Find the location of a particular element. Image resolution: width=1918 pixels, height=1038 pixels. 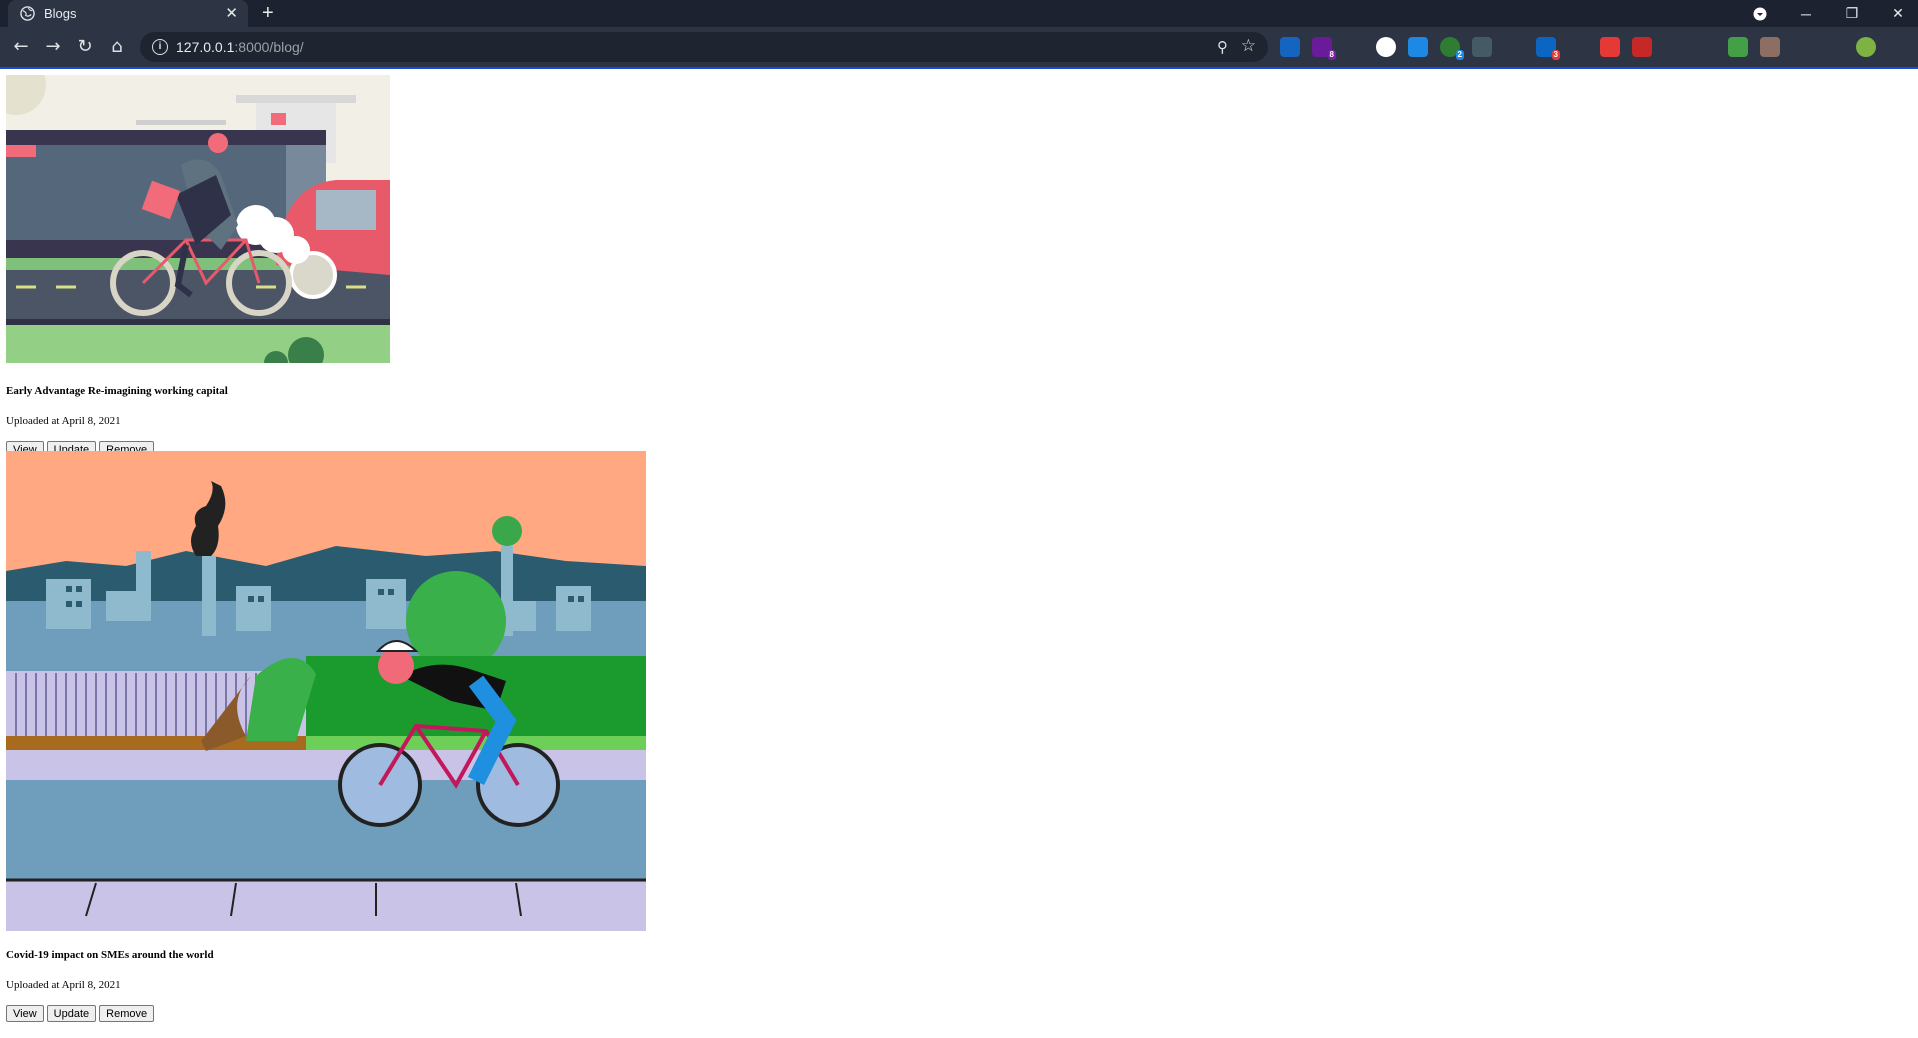

v-icon is located at coordinates (1802, 47).